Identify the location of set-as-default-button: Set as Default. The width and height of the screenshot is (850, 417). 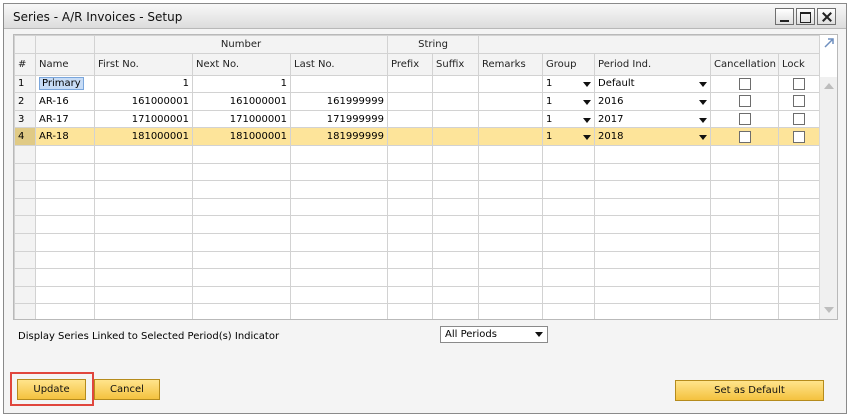
(749, 390).